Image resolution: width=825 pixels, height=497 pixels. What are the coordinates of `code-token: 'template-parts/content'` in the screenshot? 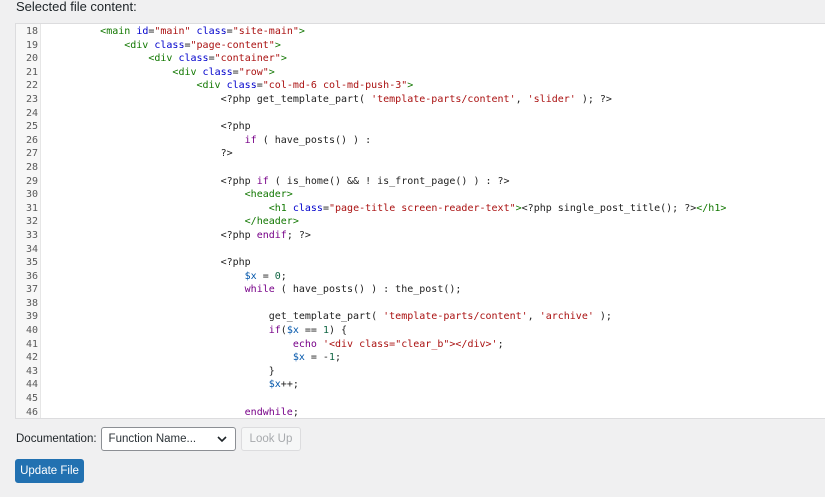 It's located at (443, 99).